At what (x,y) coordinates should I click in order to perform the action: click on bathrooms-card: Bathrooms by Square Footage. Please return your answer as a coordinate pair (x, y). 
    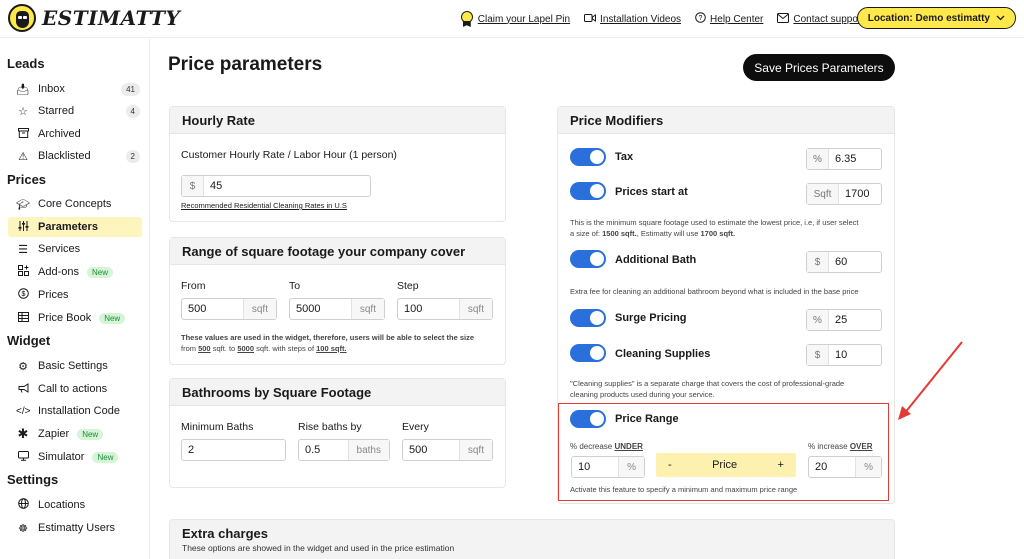
    Looking at the image, I should click on (337, 433).